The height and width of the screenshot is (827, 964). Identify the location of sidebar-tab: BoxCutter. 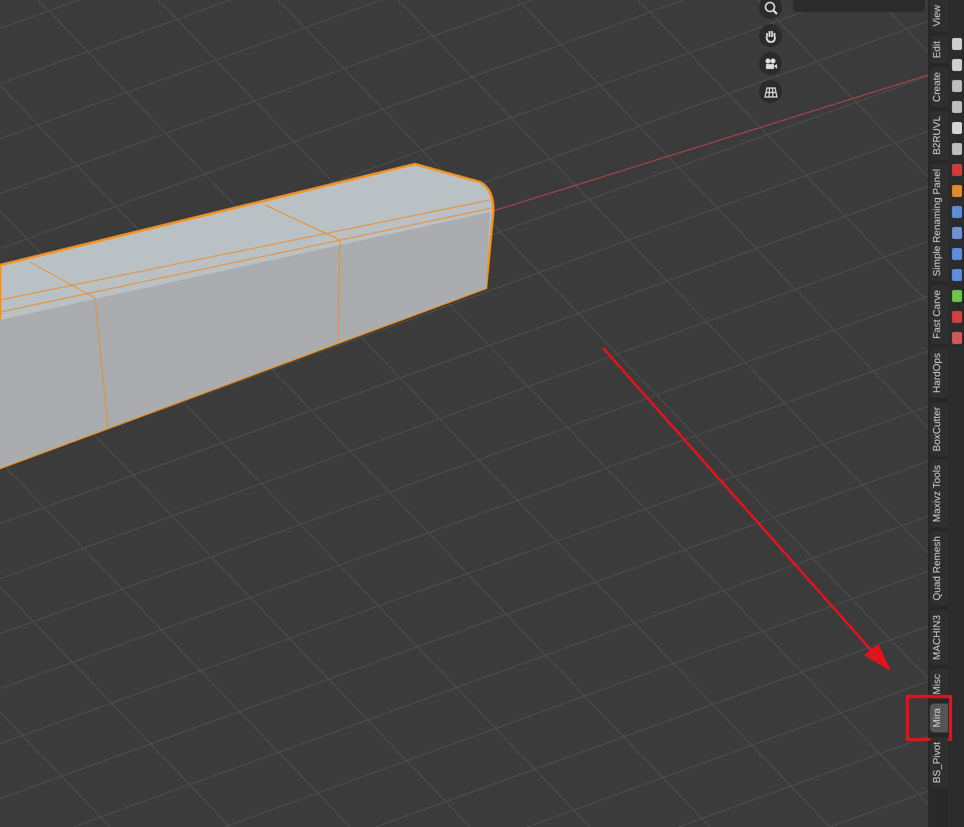
(939, 429).